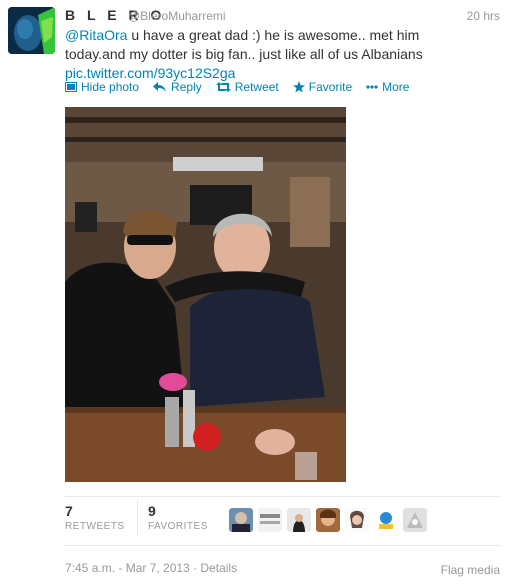 This screenshot has height=584, width=508. Describe the element at coordinates (71, 87) in the screenshot. I see `photo-icon` at that location.